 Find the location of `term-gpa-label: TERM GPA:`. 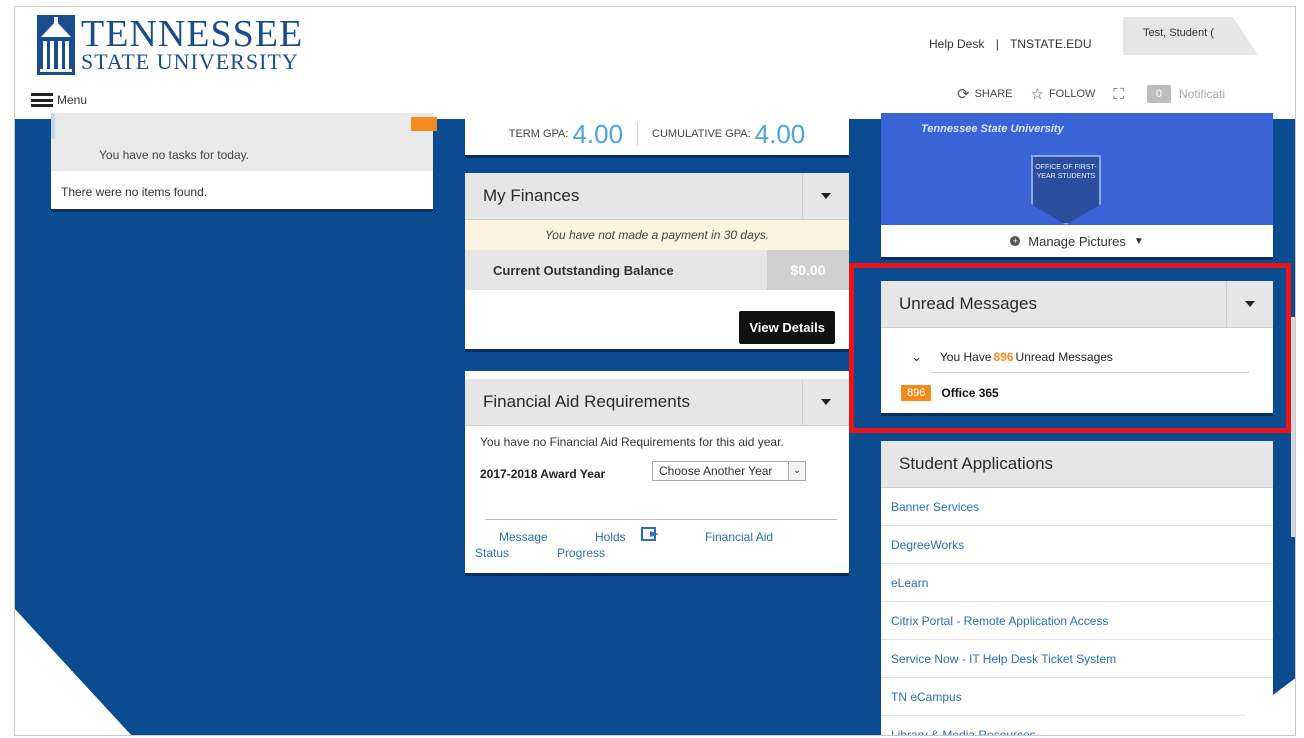

term-gpa-label: TERM GPA: is located at coordinates (538, 134).